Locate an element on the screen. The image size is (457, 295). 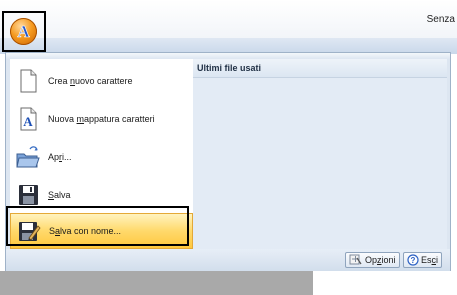
save-icon is located at coordinates (28, 195).